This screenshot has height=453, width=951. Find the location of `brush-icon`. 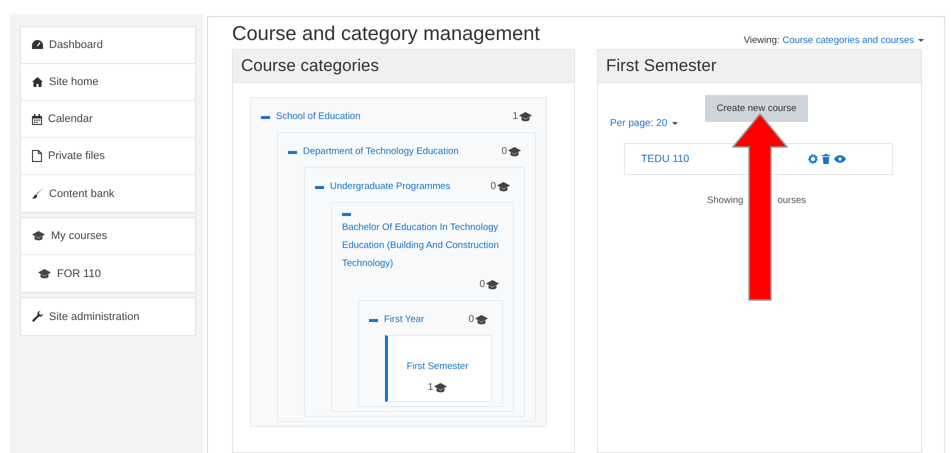

brush-icon is located at coordinates (37, 193).